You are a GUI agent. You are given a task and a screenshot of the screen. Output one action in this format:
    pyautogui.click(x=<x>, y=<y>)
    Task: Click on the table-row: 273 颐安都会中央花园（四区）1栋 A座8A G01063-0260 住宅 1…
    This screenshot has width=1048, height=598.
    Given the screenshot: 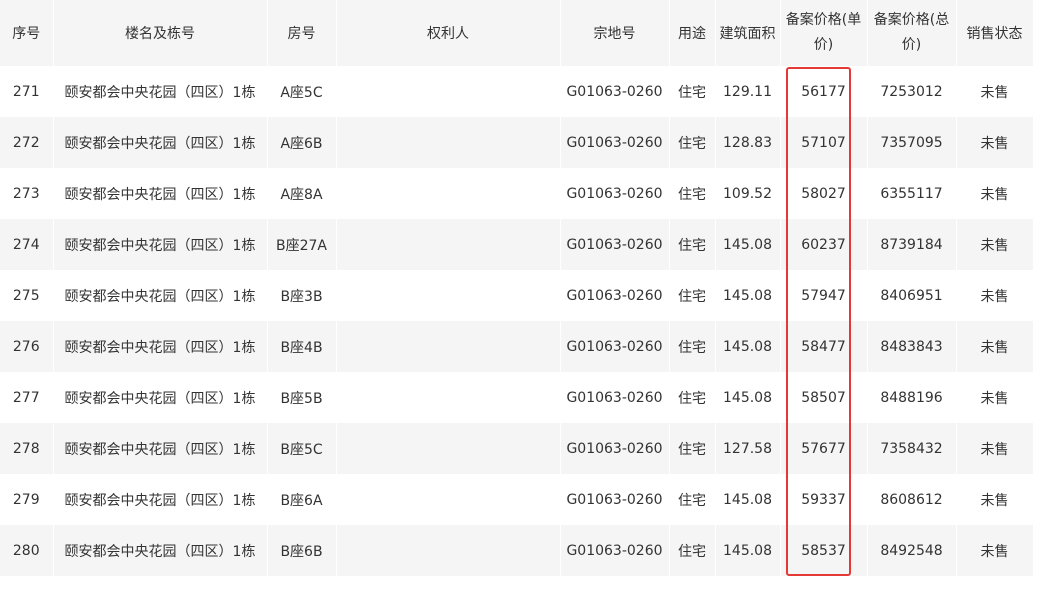 What is the action you would take?
    pyautogui.click(x=516, y=193)
    